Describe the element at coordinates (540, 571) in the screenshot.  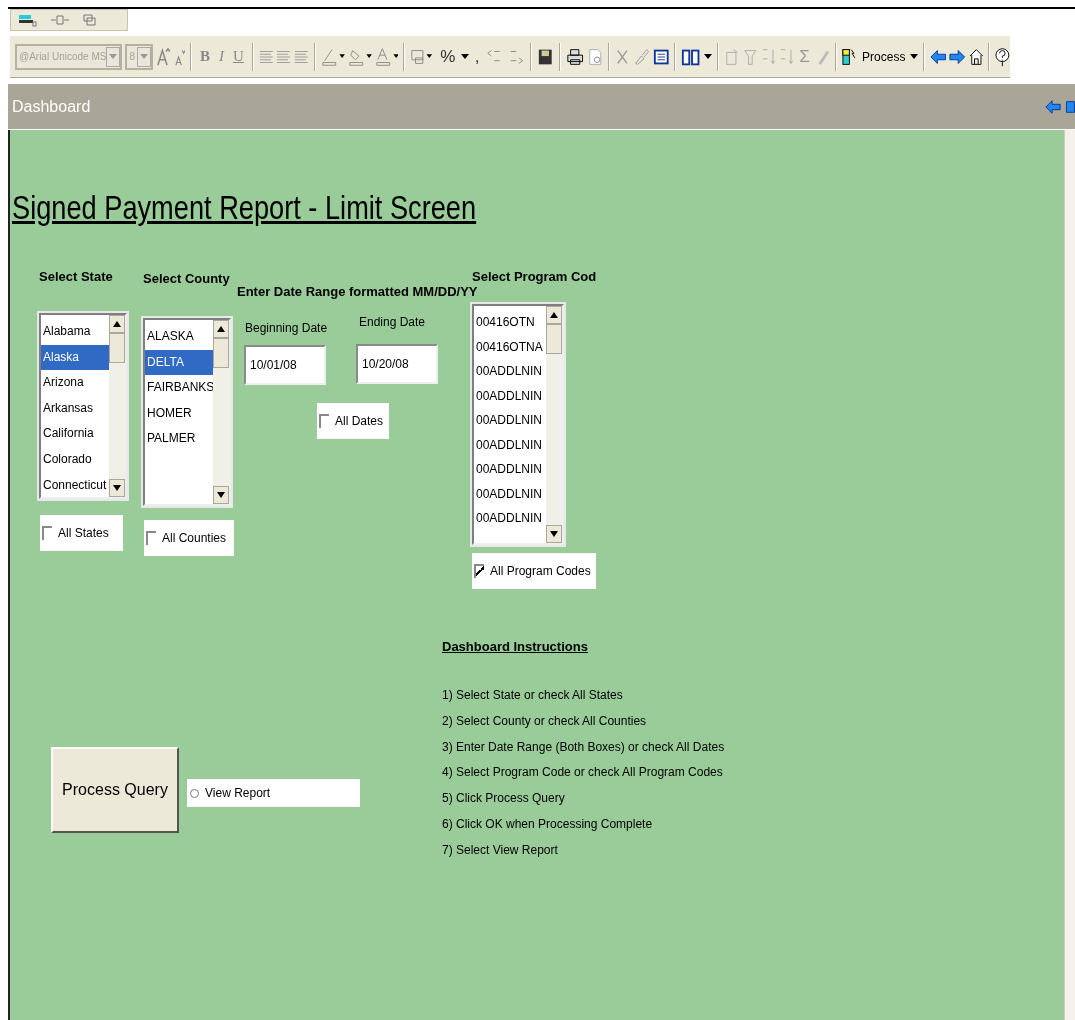
I see `checkbox-label: All Program Codes` at that location.